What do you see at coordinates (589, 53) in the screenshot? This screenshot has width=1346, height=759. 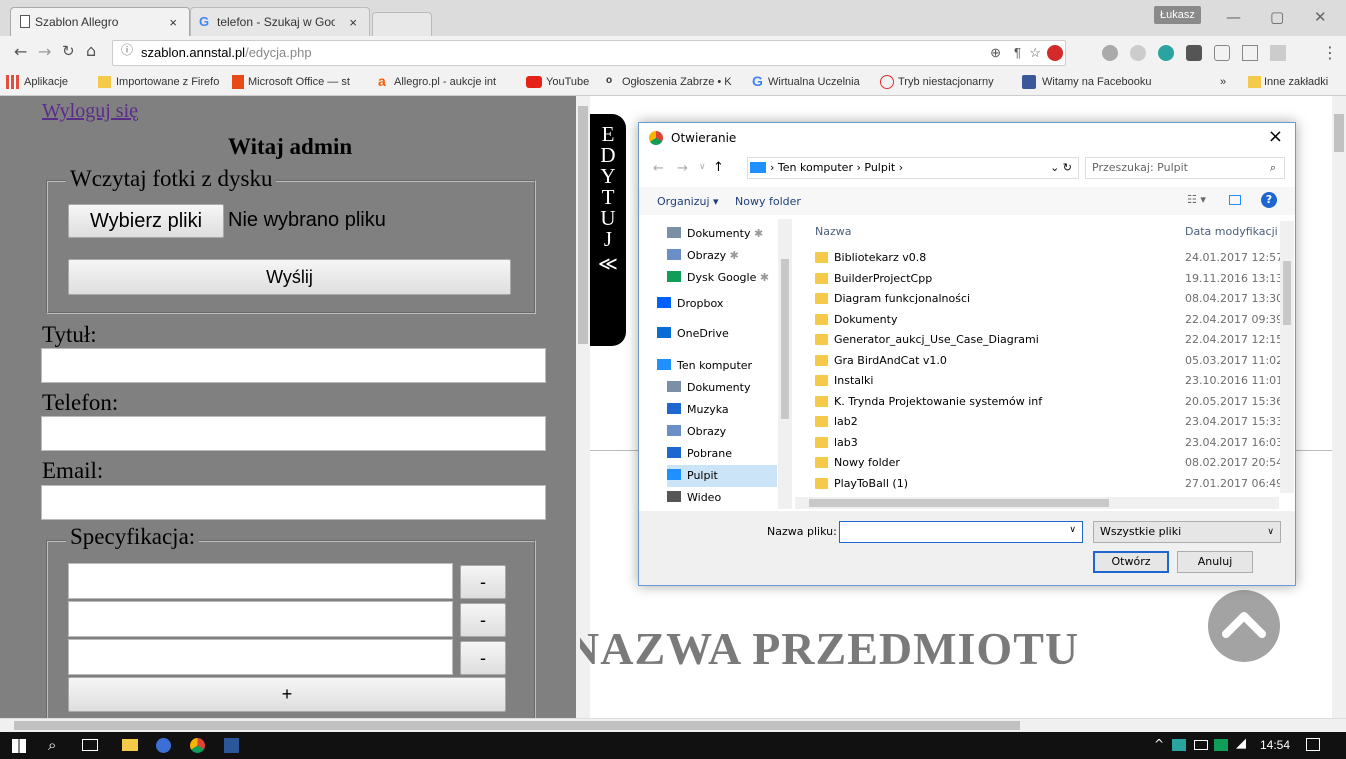 I see `address-bar: ⓘ szablon.annstal.pl/edycja.php ⊕ ¶ ☆` at bounding box center [589, 53].